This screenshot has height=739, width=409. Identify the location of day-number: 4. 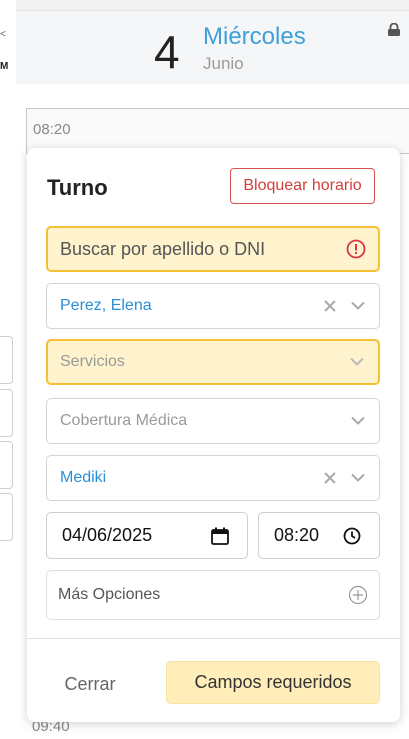
(167, 52).